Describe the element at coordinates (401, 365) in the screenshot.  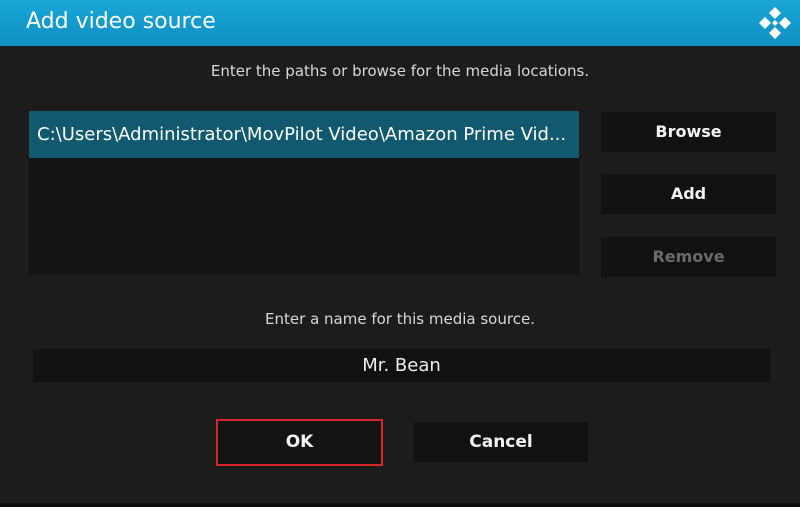
I see `source-name-input: Mr. Bean` at that location.